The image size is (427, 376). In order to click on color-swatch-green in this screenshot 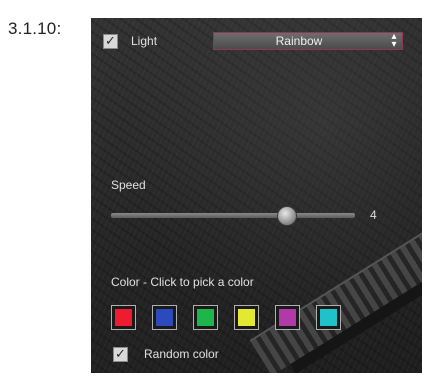, I will do `click(205, 317)`.